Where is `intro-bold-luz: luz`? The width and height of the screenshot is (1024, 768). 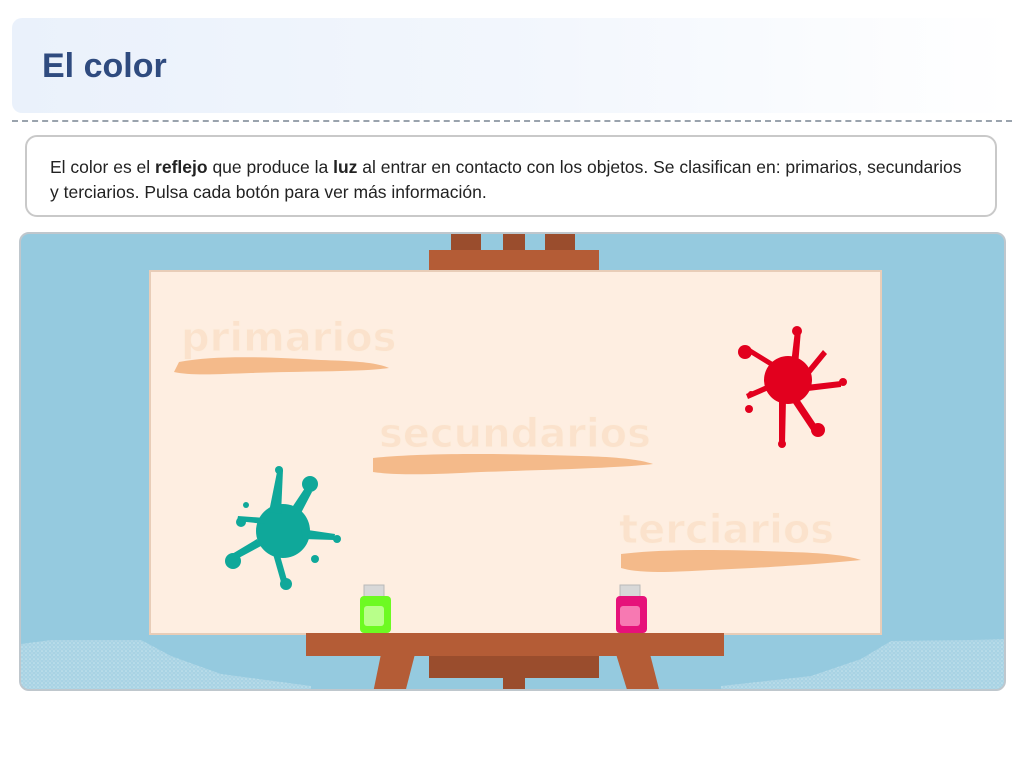
intro-bold-luz: luz is located at coordinates (345, 167).